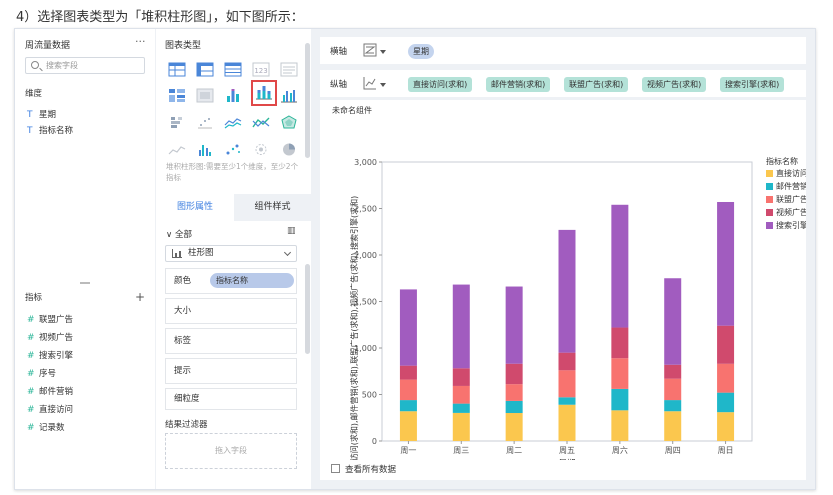  What do you see at coordinates (461, 450) in the screenshot?
I see `x-tick-label: 周三` at bounding box center [461, 450].